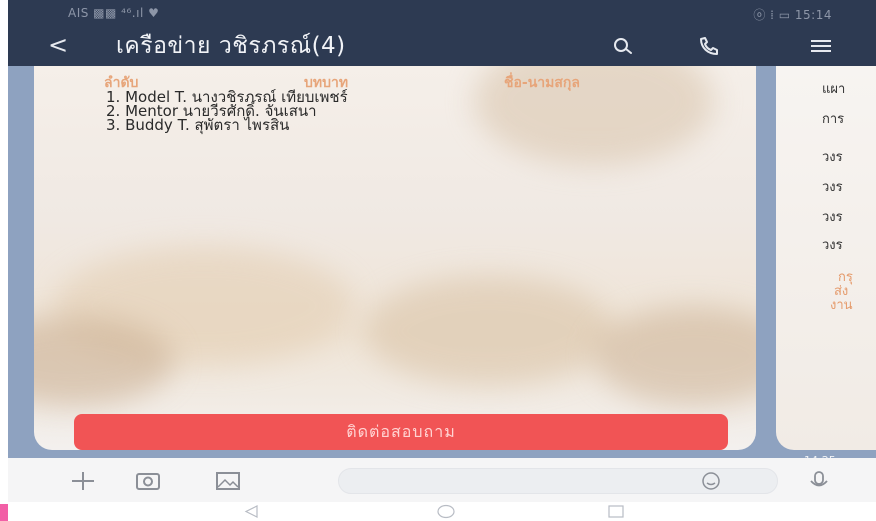 The height and width of the screenshot is (521, 876). Describe the element at coordinates (442, 46) in the screenshot. I see `chat-header: < เครือข่าย วชิรภรณ์(4)` at that location.